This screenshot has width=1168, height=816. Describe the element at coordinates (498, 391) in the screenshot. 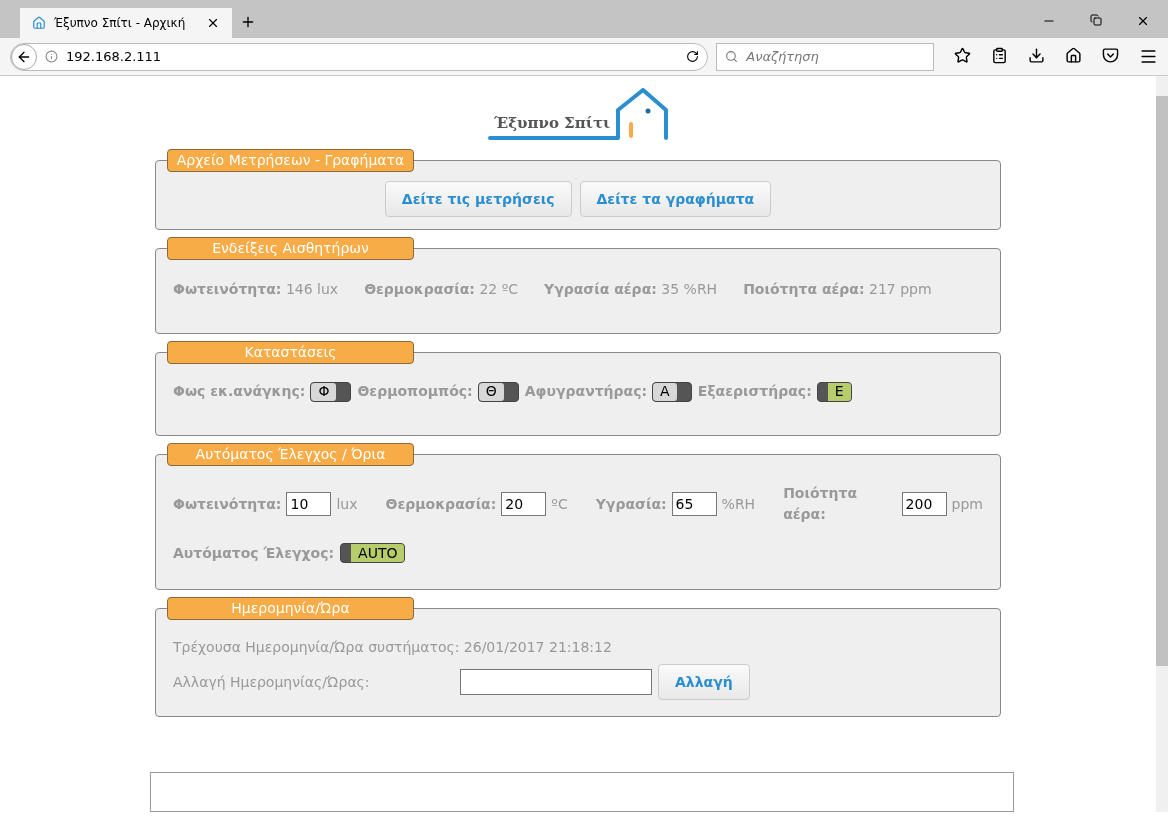

I see `toggle-switch: Θ` at that location.